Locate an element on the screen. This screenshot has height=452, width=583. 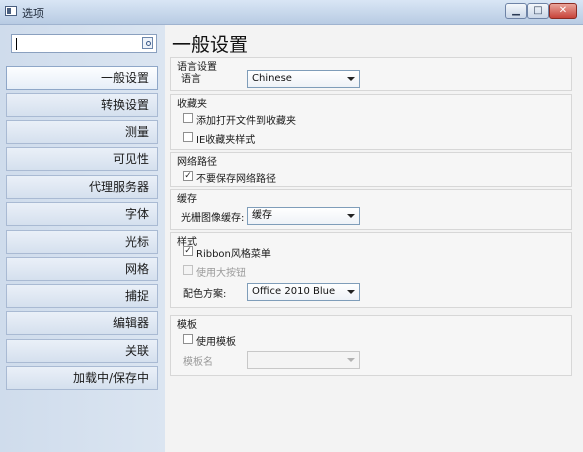
page-title: 一般设置 is located at coordinates (210, 45).